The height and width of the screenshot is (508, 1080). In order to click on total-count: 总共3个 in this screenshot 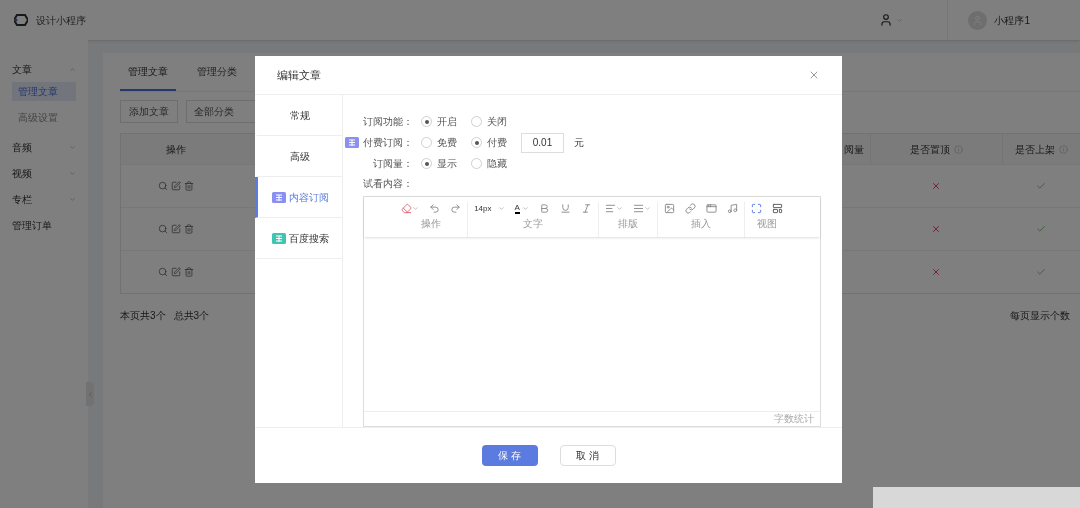, I will do `click(191, 316)`.